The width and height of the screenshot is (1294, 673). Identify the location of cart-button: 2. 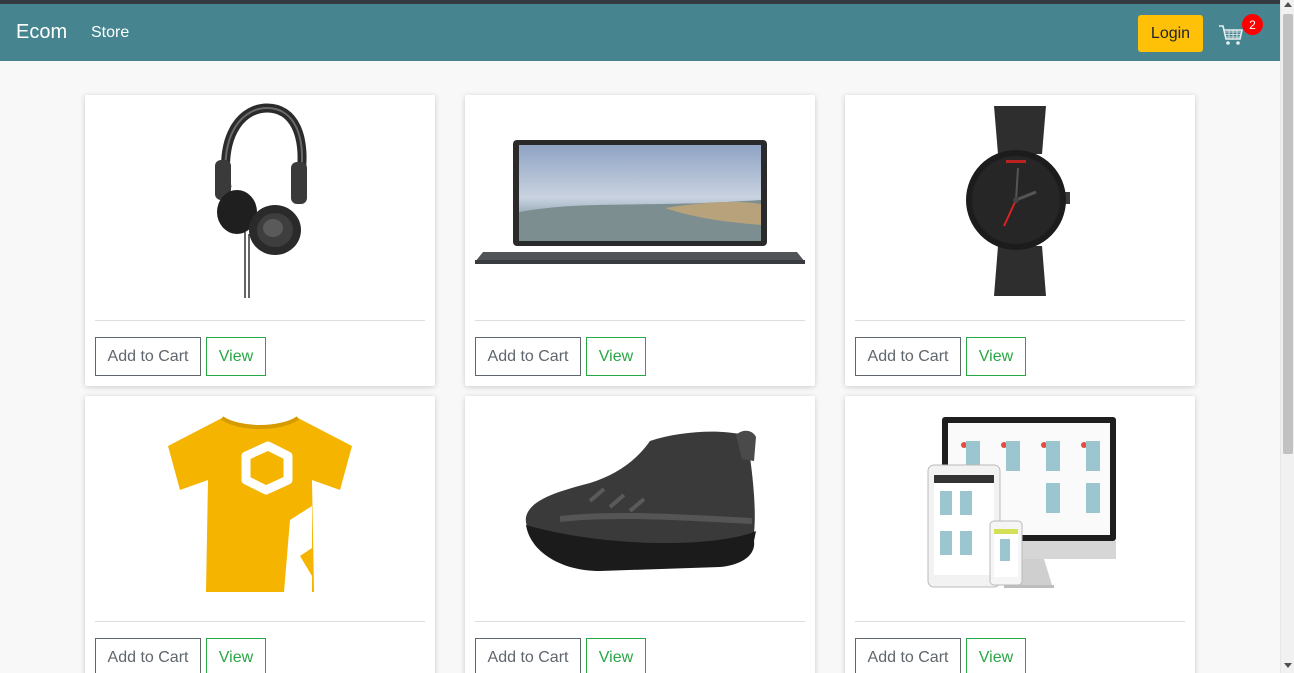
(1242, 33).